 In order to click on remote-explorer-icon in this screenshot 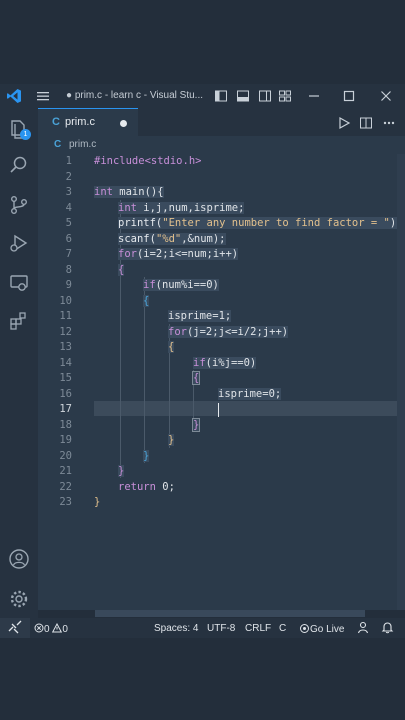, I will do `click(19, 283)`.